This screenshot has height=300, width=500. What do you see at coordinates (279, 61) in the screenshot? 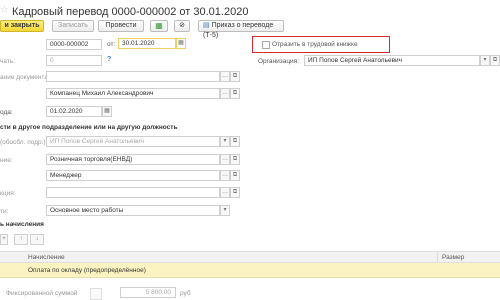
I see `organization-label: Организация:` at bounding box center [279, 61].